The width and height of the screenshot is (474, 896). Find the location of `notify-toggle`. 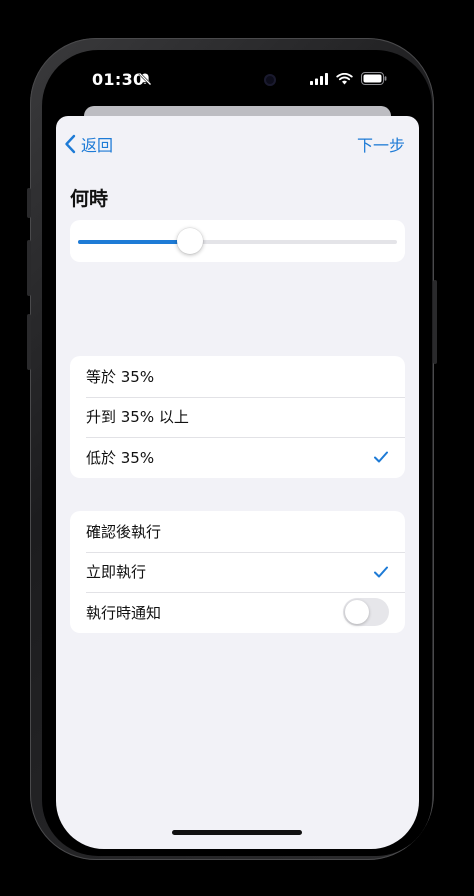

notify-toggle is located at coordinates (366, 612).